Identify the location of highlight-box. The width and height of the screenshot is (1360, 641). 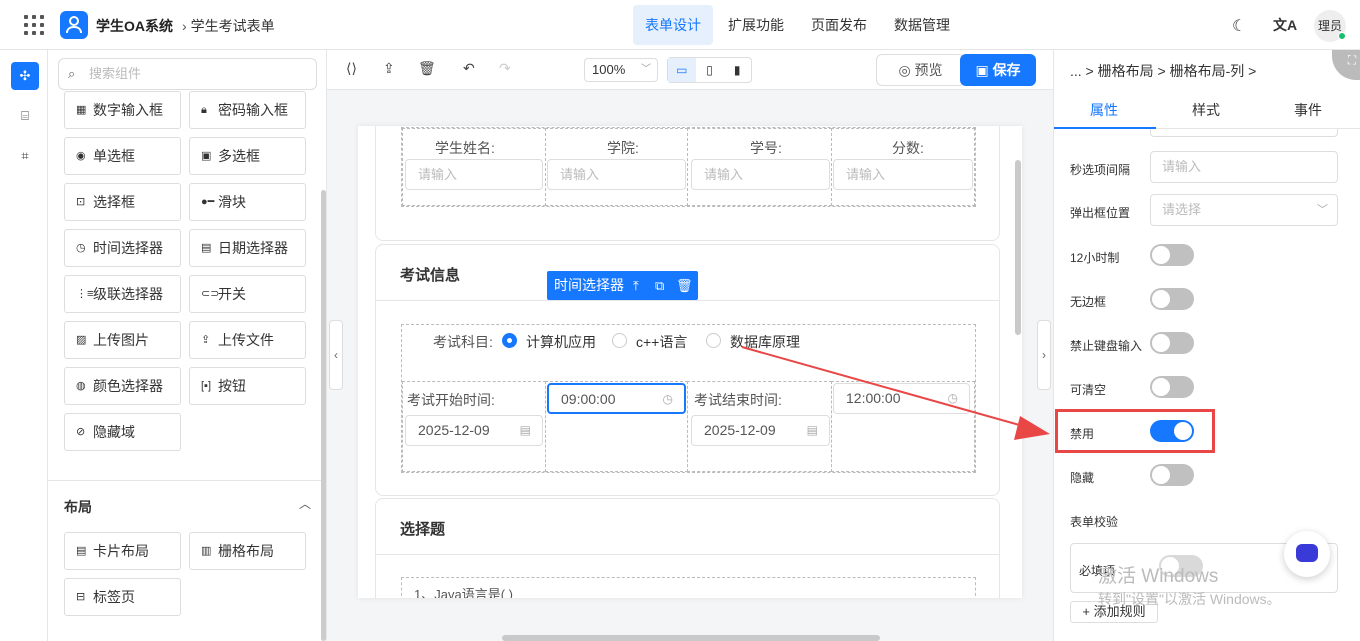
(1135, 431).